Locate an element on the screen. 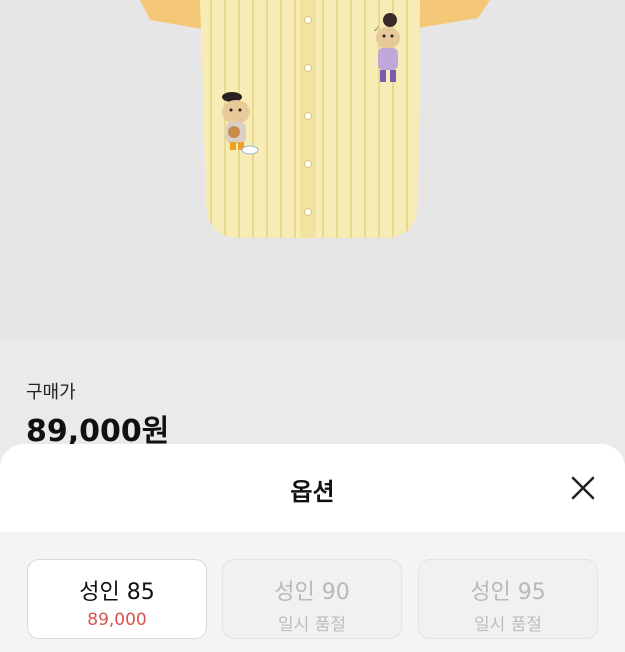 This screenshot has height=652, width=625. sheet-header: 옵션 is located at coordinates (312, 488).